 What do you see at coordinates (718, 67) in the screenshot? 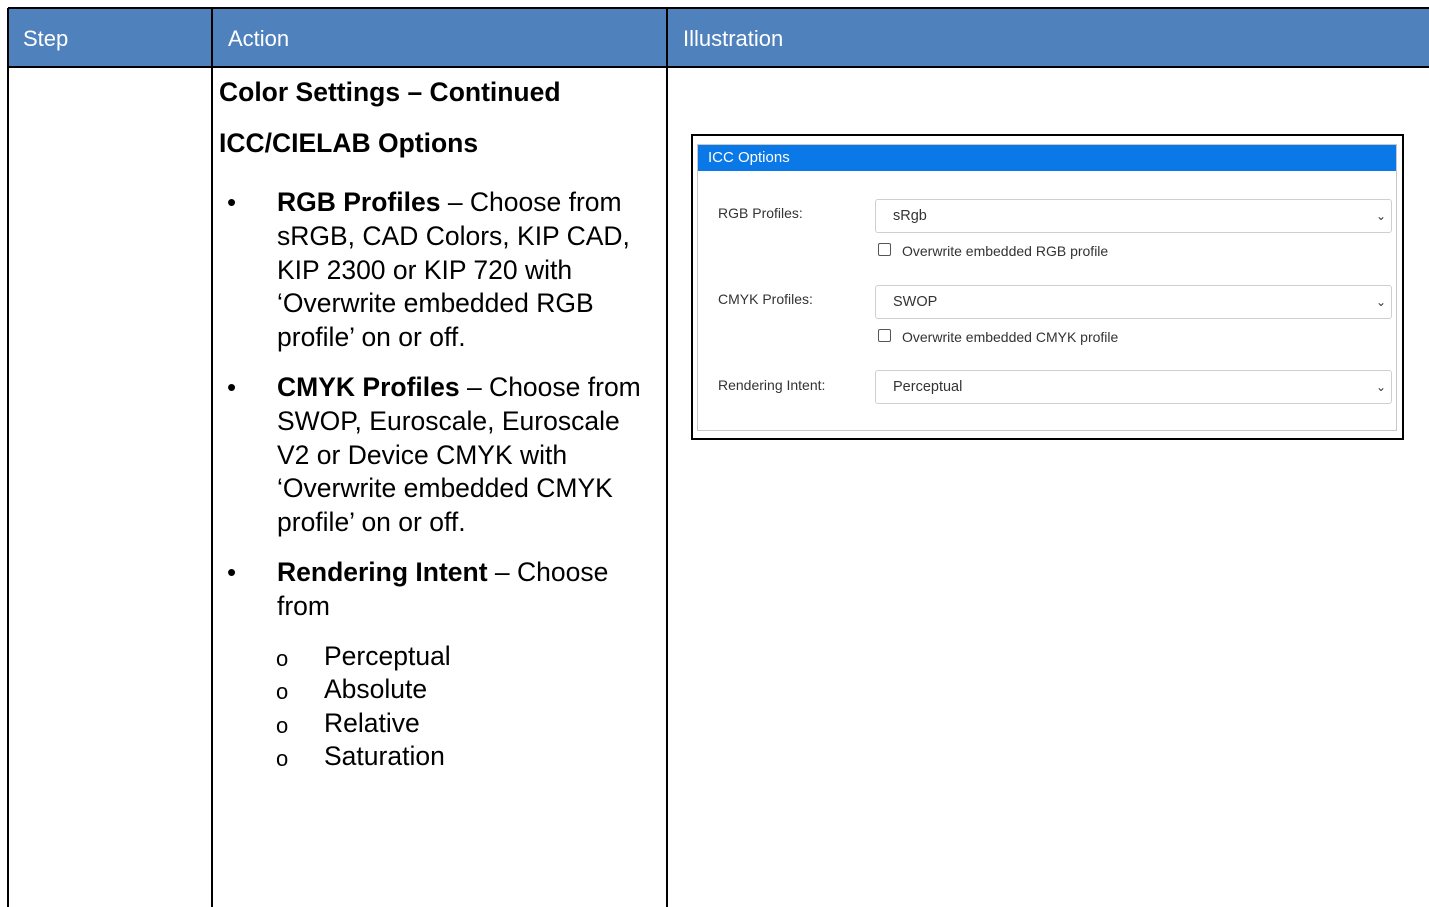
I see `header-bottom-border` at bounding box center [718, 67].